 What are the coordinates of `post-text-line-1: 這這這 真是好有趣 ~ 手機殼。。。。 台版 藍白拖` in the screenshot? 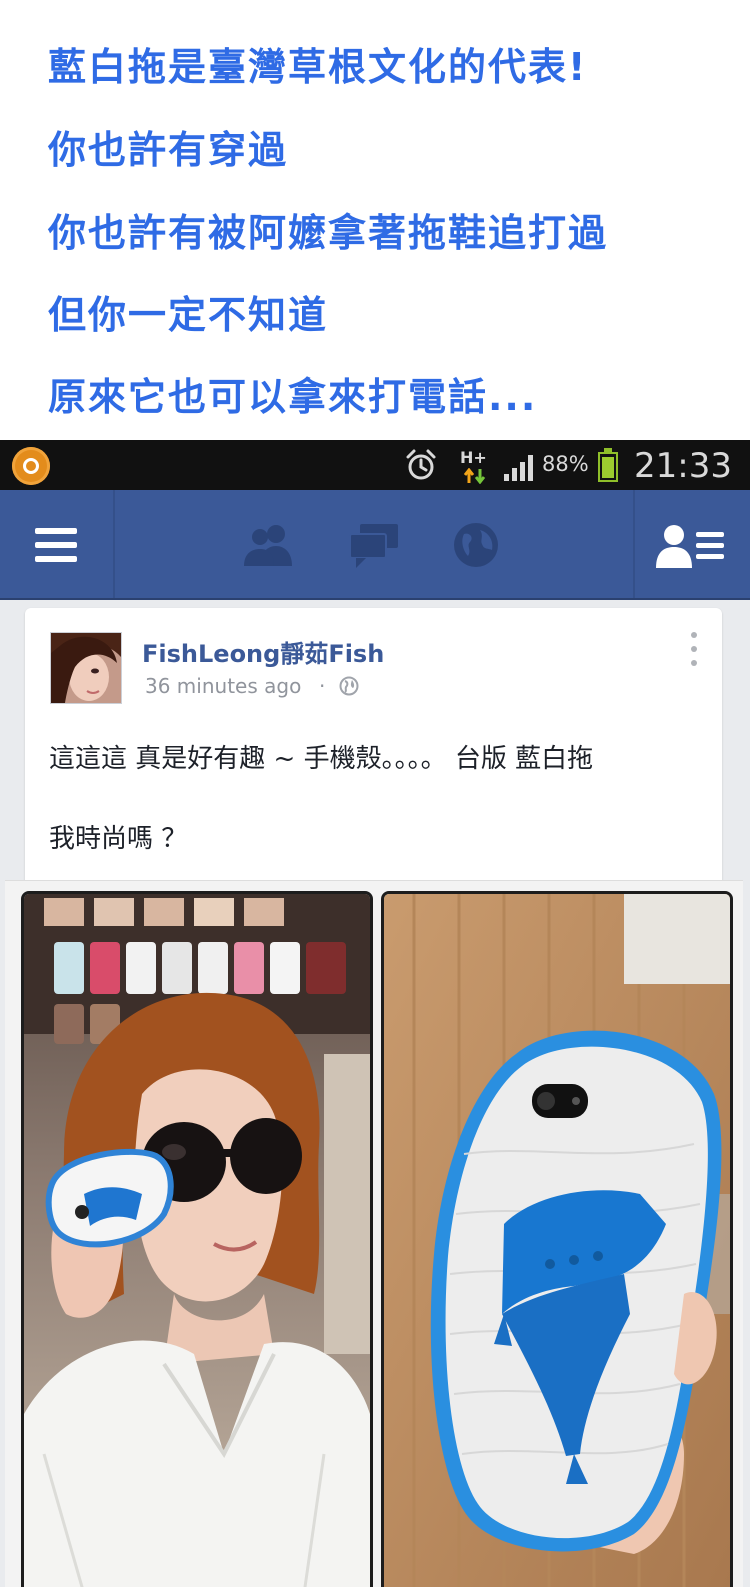 It's located at (321, 759).